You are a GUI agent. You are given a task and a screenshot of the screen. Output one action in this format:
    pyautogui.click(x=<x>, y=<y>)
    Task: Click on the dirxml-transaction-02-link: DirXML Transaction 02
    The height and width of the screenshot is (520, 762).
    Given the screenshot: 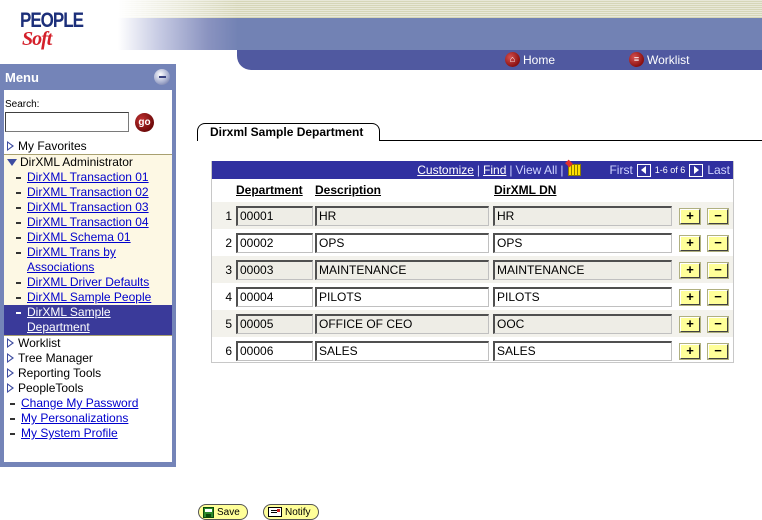 What is the action you would take?
    pyautogui.click(x=88, y=192)
    